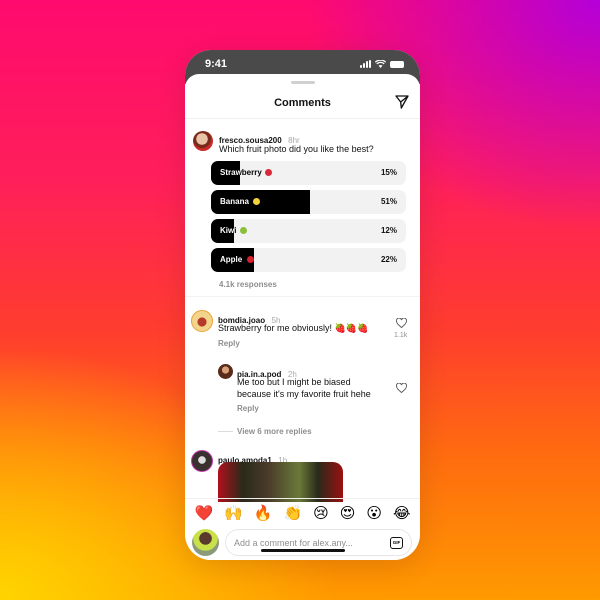 The height and width of the screenshot is (600, 600). What do you see at coordinates (302, 82) in the screenshot?
I see `sheet-grabber` at bounding box center [302, 82].